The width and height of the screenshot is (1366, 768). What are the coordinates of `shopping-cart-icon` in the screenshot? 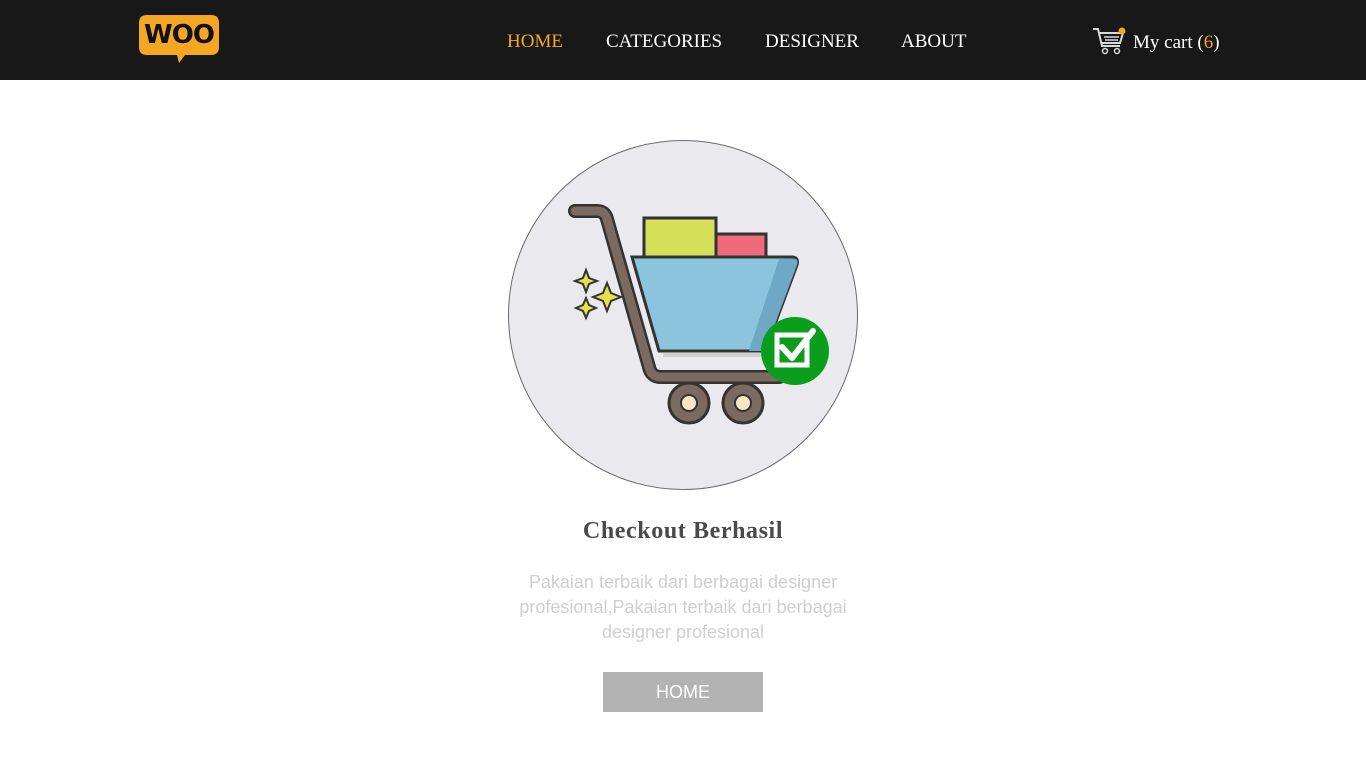 It's located at (1109, 41).